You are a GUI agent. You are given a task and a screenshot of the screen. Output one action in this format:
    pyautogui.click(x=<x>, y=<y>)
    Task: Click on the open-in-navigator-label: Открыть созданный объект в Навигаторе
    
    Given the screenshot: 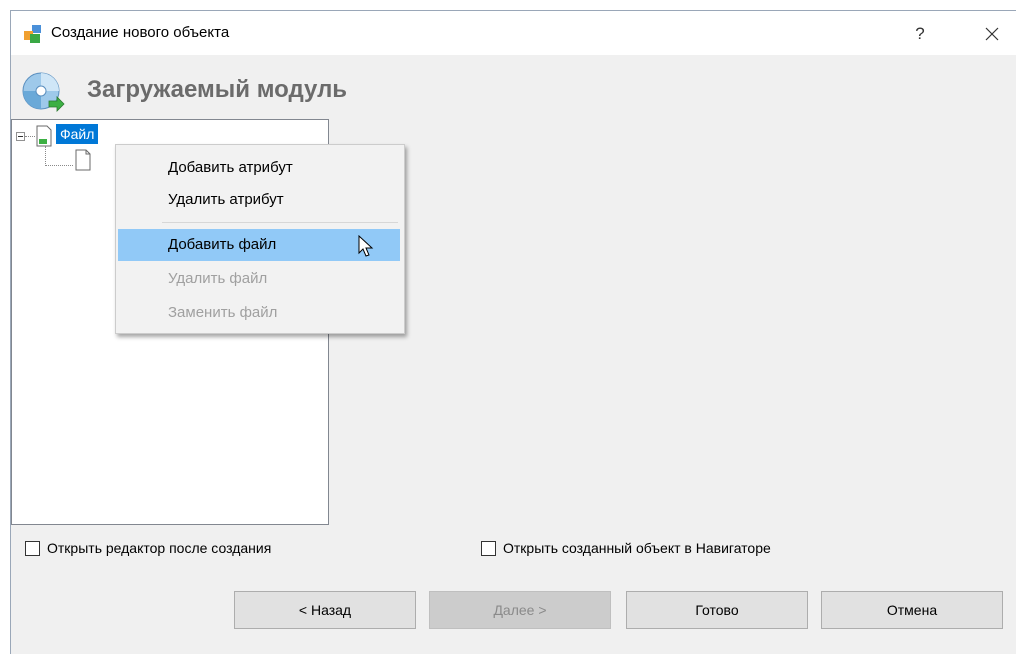 What is the action you would take?
    pyautogui.click(x=637, y=548)
    